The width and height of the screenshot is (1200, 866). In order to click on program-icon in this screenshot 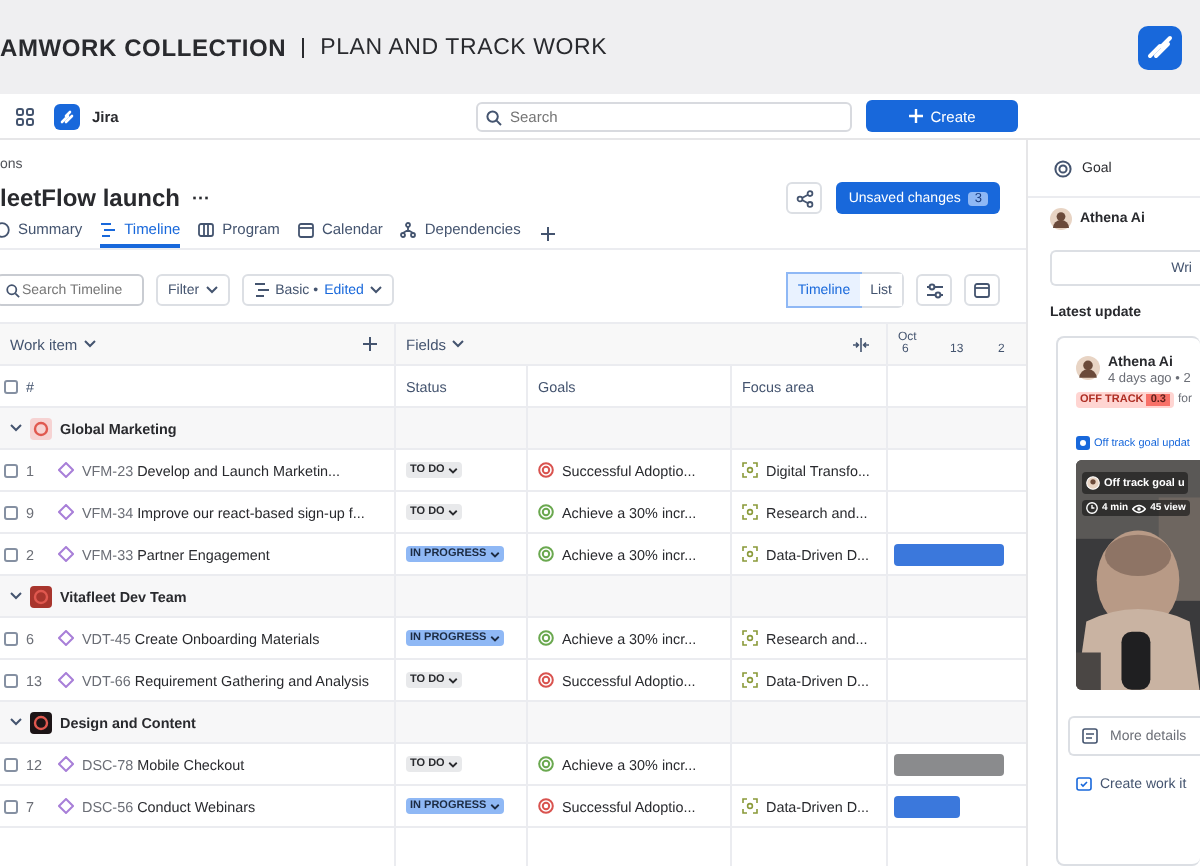, I will do `click(206, 229)`.